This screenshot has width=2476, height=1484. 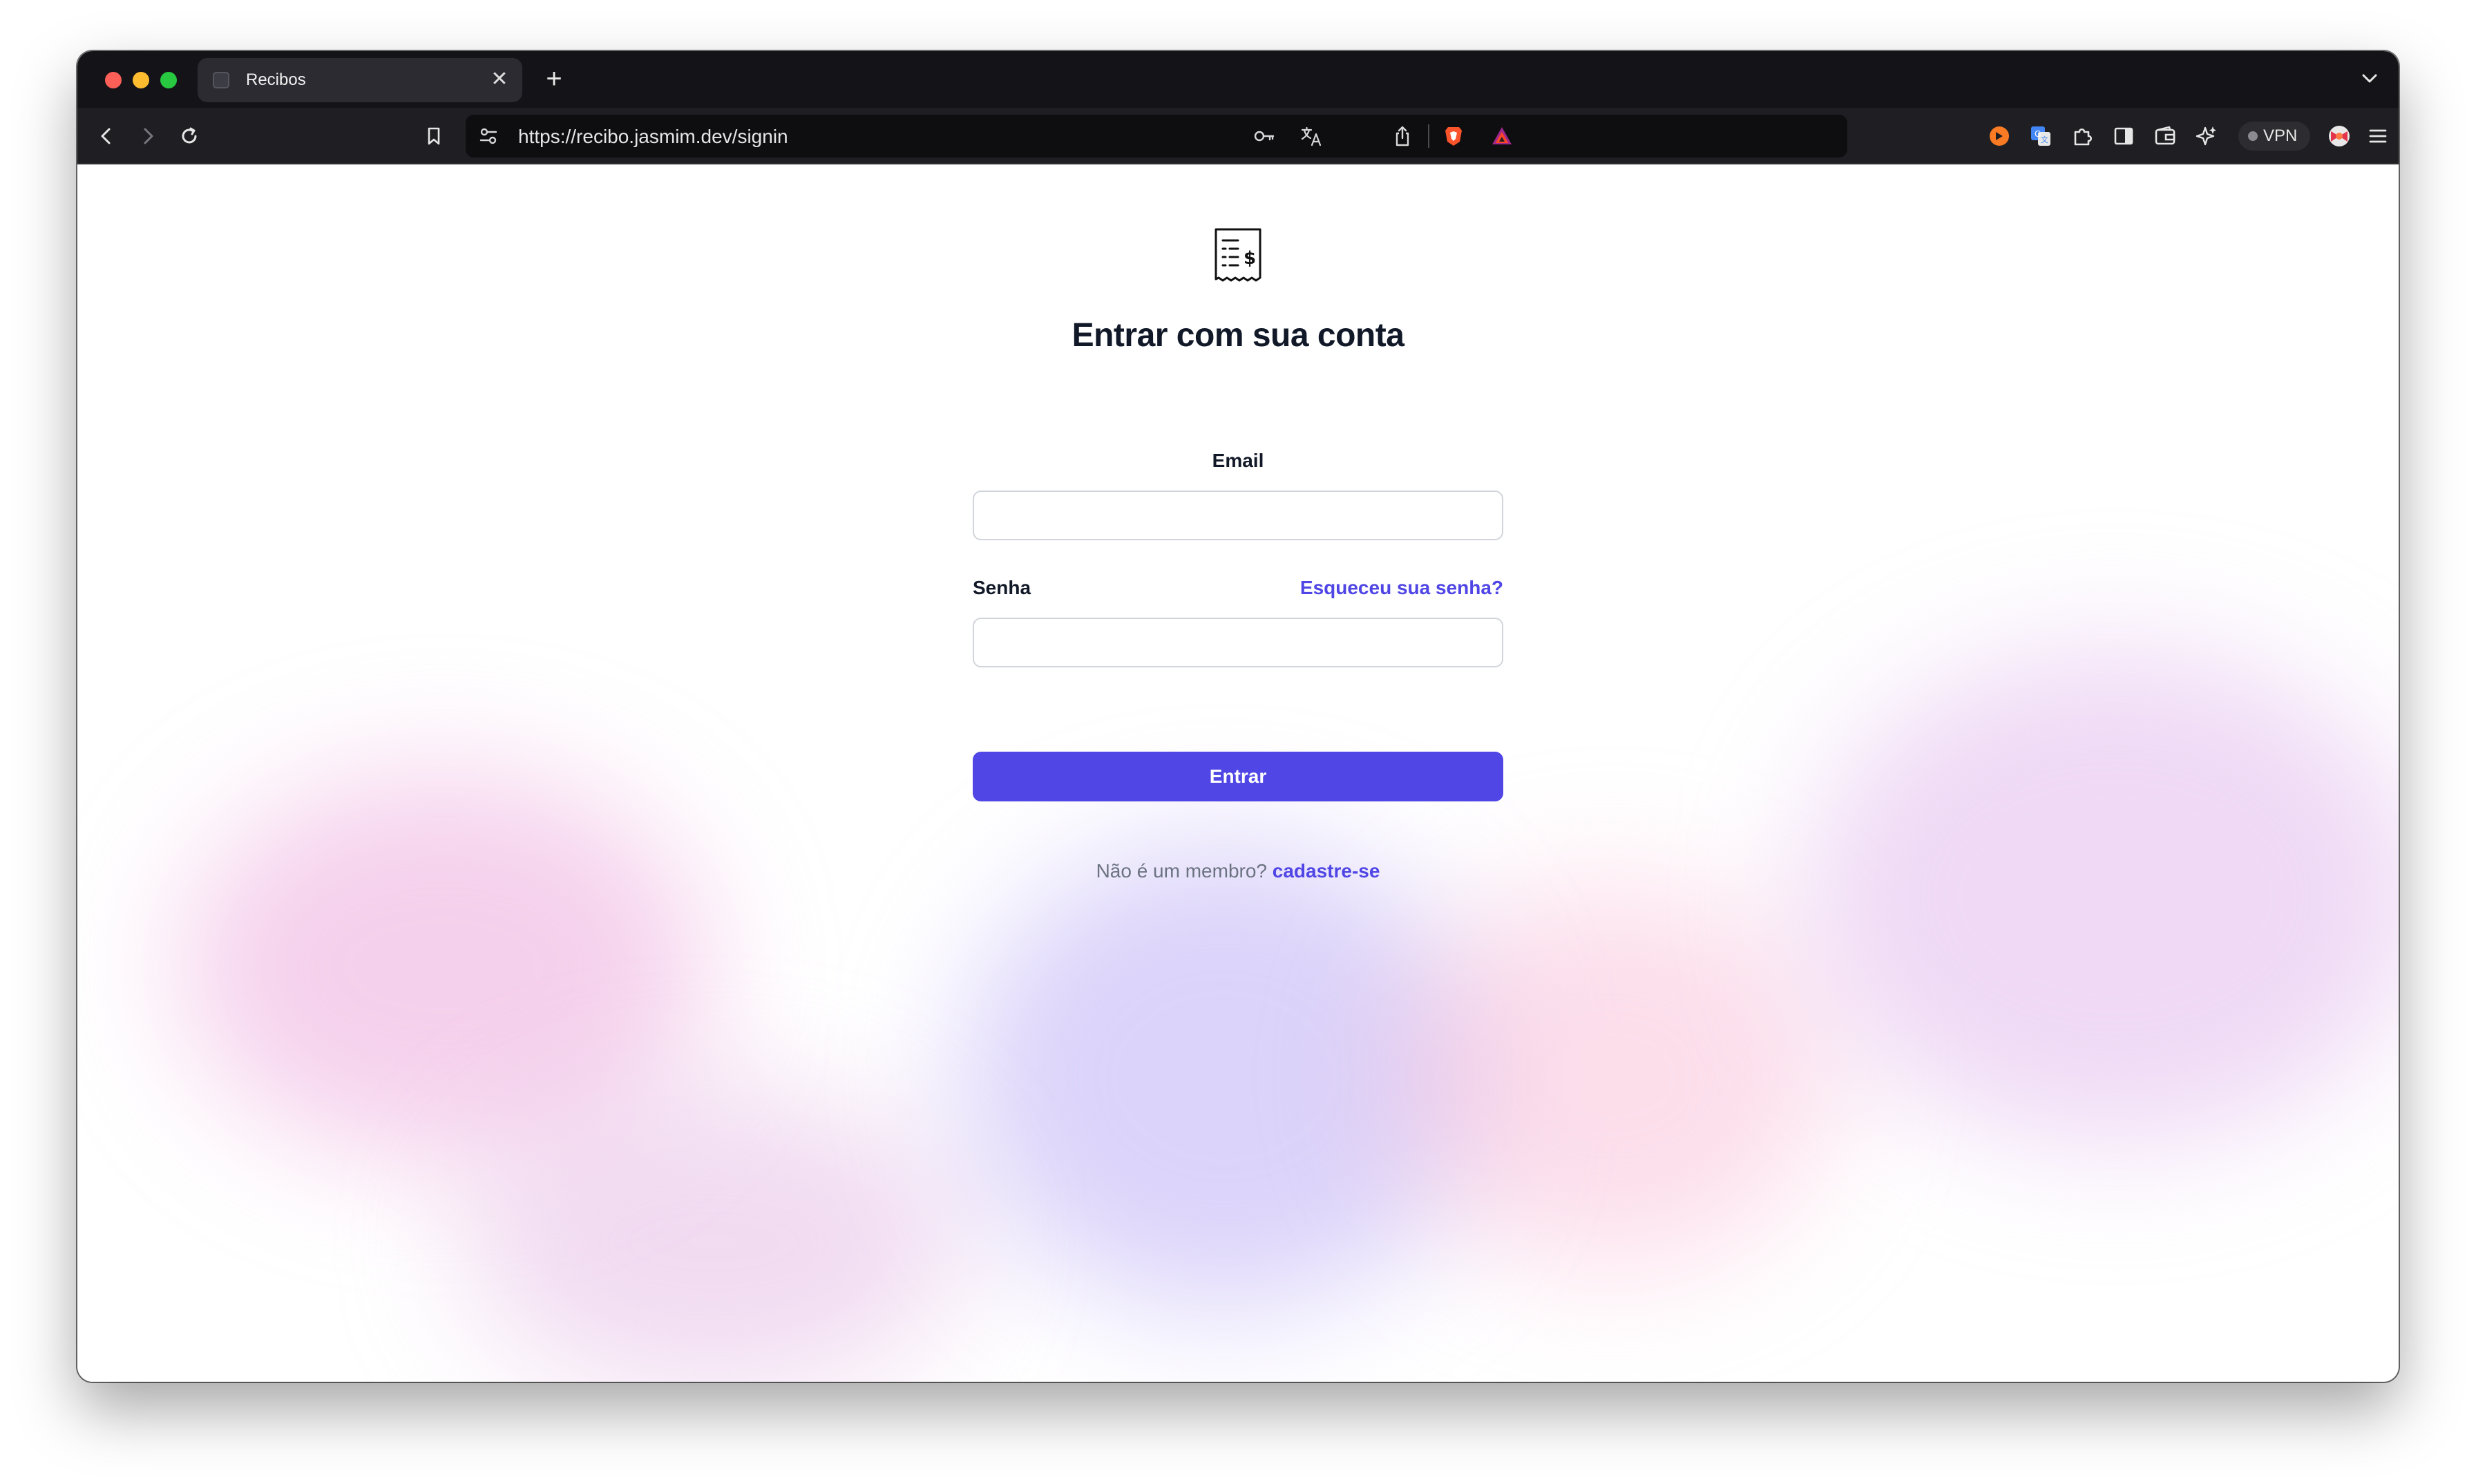 I want to click on sidebar-icon, so click(x=2123, y=136).